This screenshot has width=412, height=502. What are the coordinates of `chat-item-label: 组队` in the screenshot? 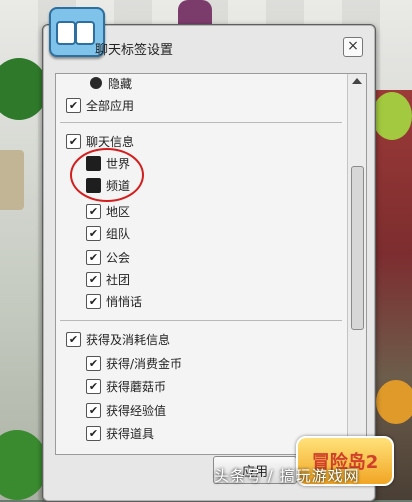 It's located at (118, 233).